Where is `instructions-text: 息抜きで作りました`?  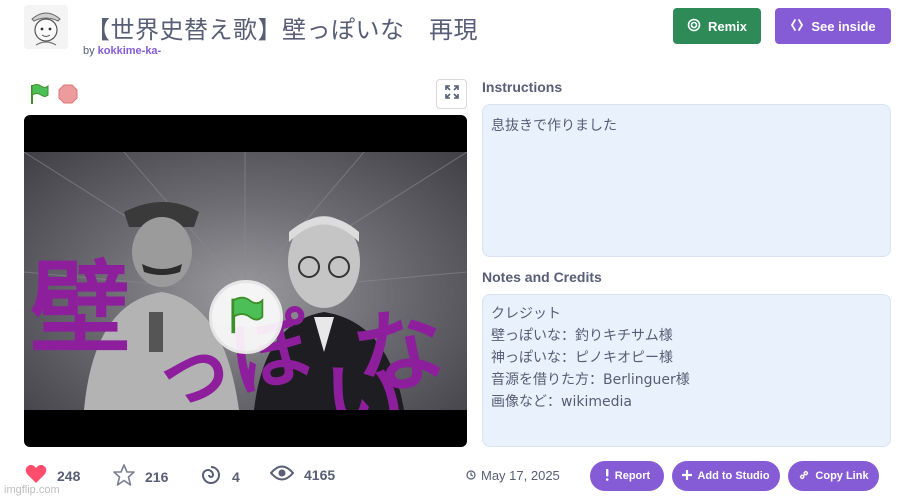 instructions-text: 息抜きで作りました is located at coordinates (554, 126).